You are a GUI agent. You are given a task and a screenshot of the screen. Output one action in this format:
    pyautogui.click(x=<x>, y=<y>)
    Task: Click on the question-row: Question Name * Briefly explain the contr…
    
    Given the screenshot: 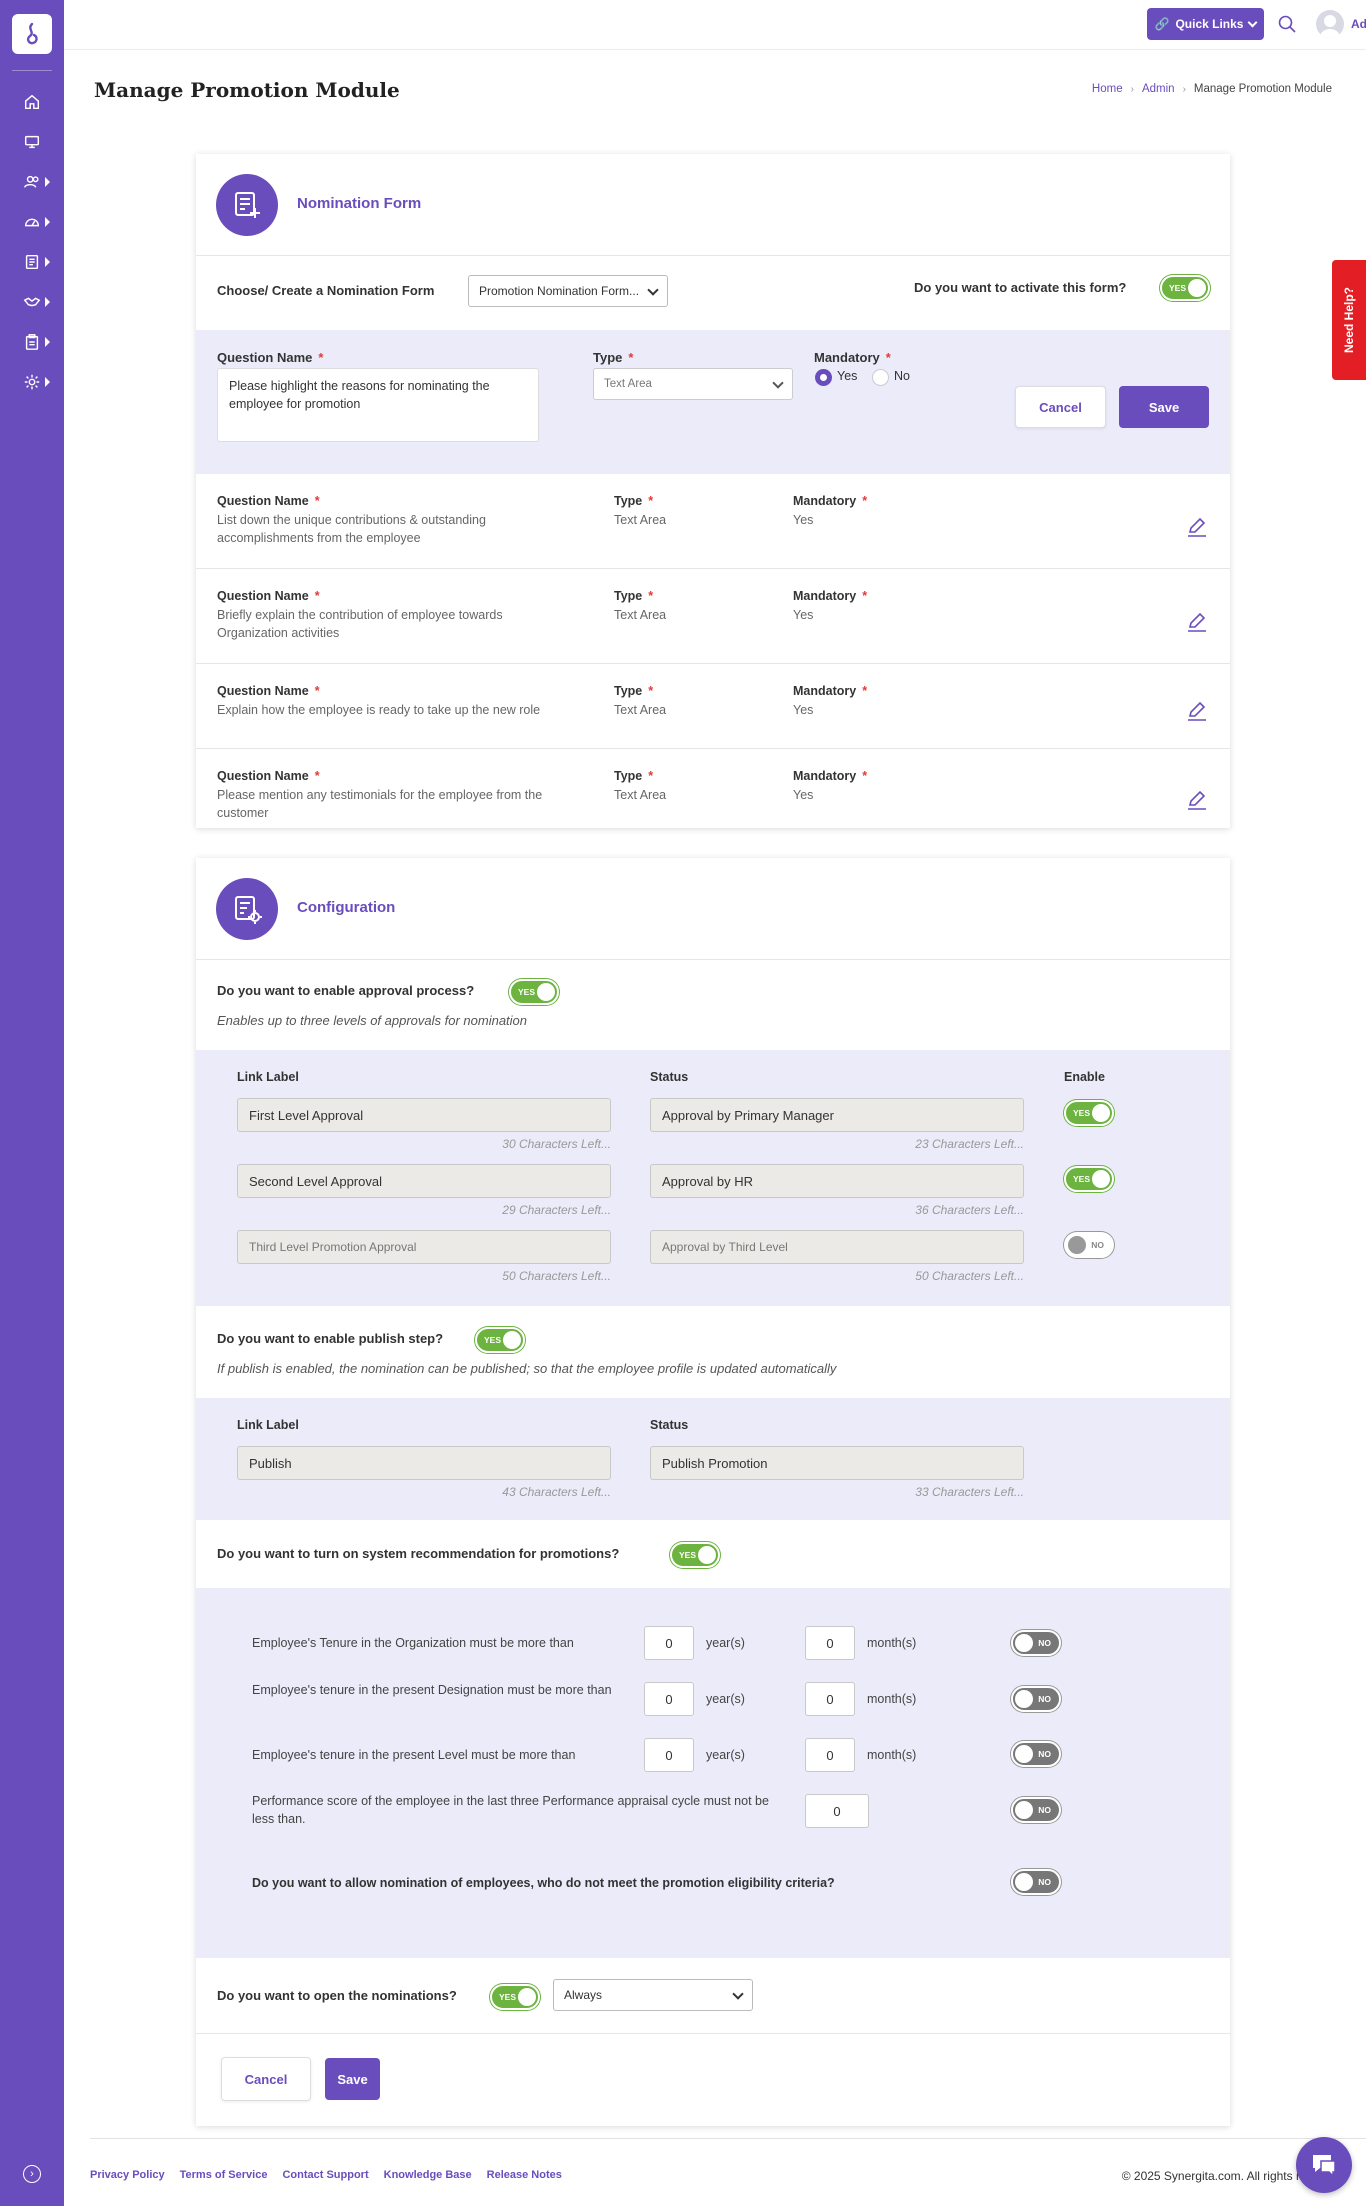 What is the action you would take?
    pyautogui.click(x=713, y=616)
    